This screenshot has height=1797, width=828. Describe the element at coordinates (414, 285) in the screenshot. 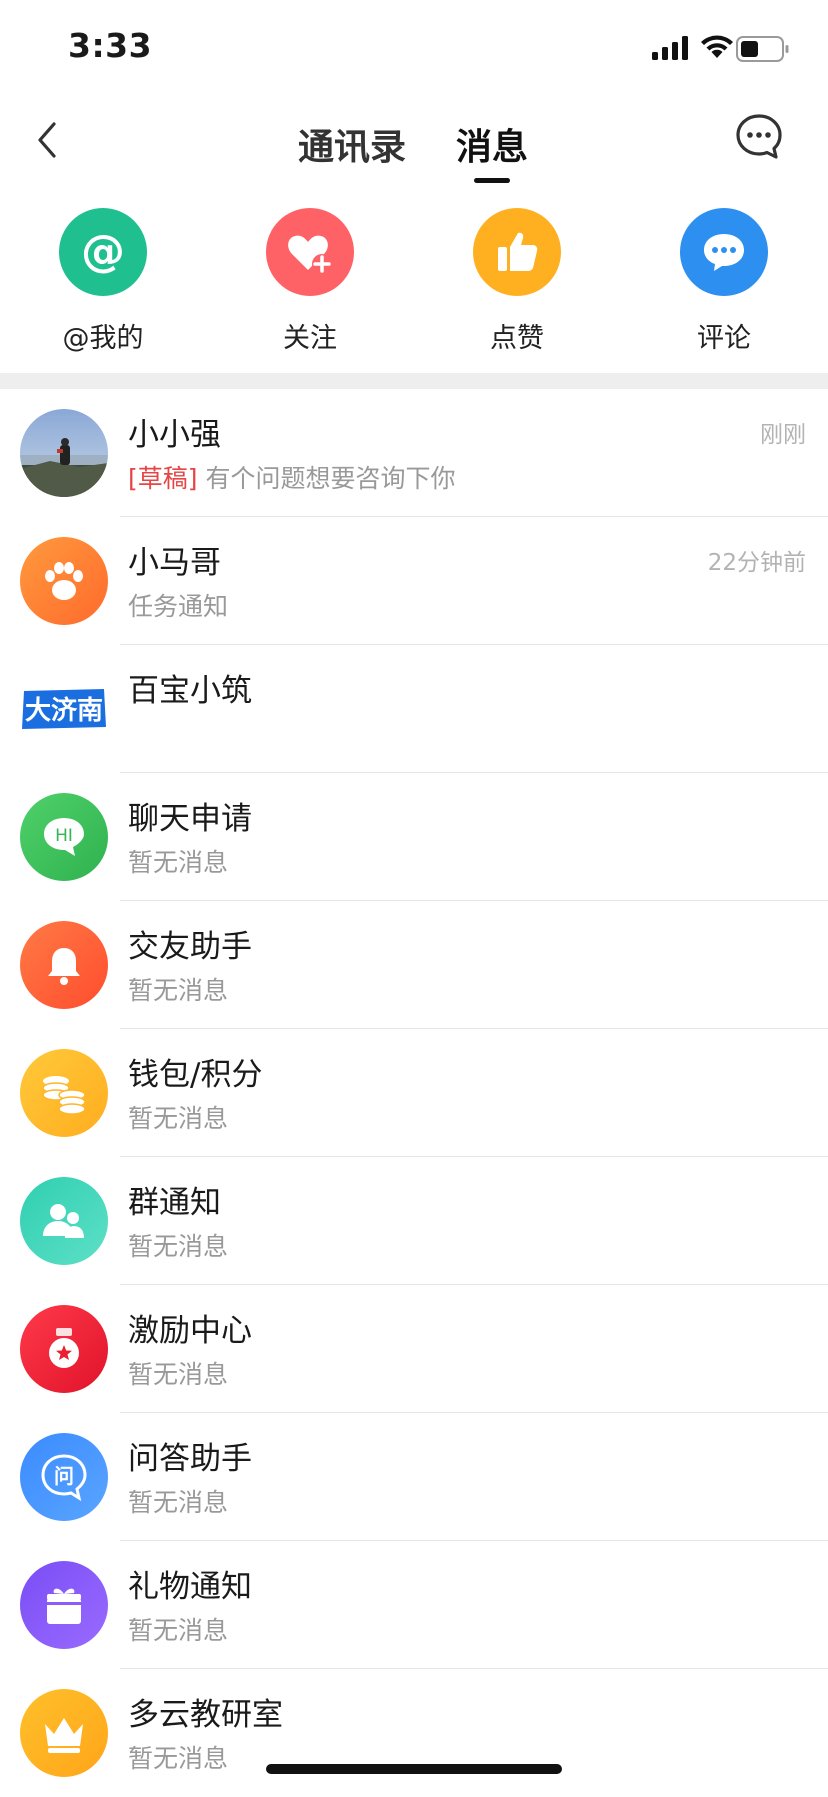

I see `quick-actions: @ @我的 关注 点赞 评论` at that location.